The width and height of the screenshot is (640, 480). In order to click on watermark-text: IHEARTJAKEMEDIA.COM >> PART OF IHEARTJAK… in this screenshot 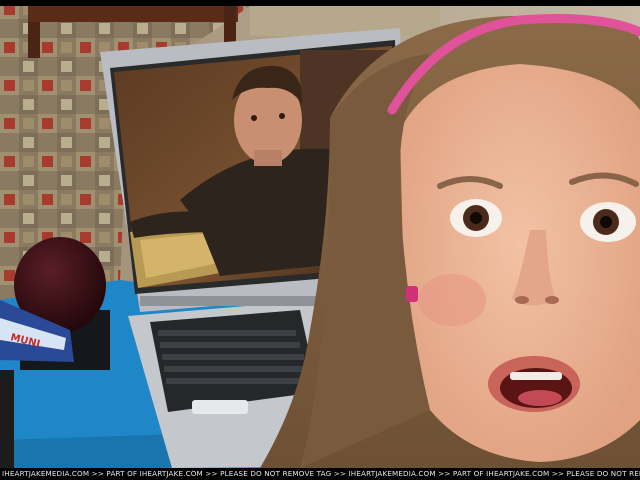, I will do `click(320, 474)`.